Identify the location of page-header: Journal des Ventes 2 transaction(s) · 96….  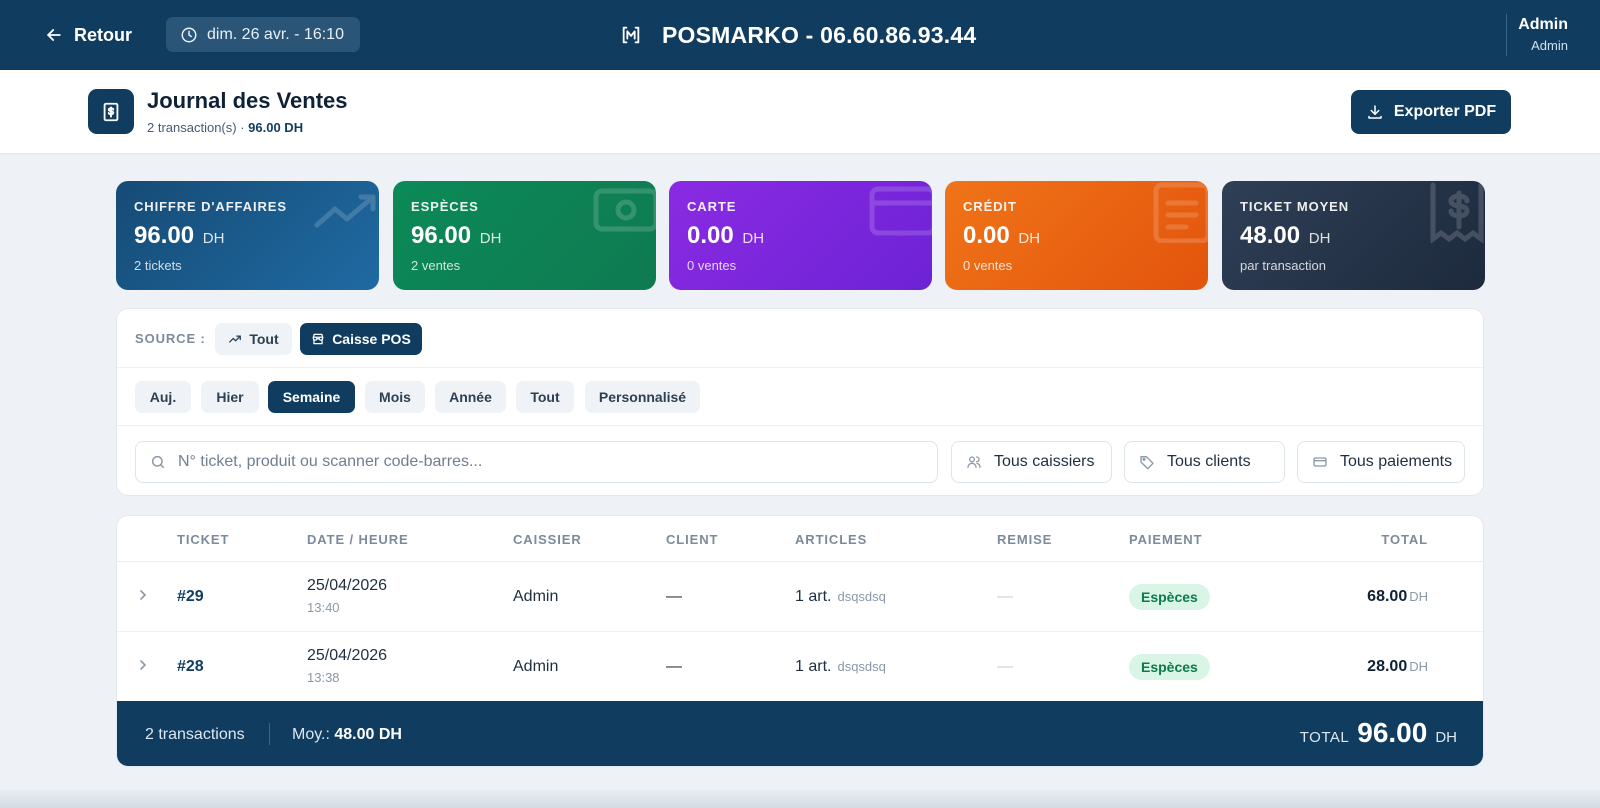
(800, 112).